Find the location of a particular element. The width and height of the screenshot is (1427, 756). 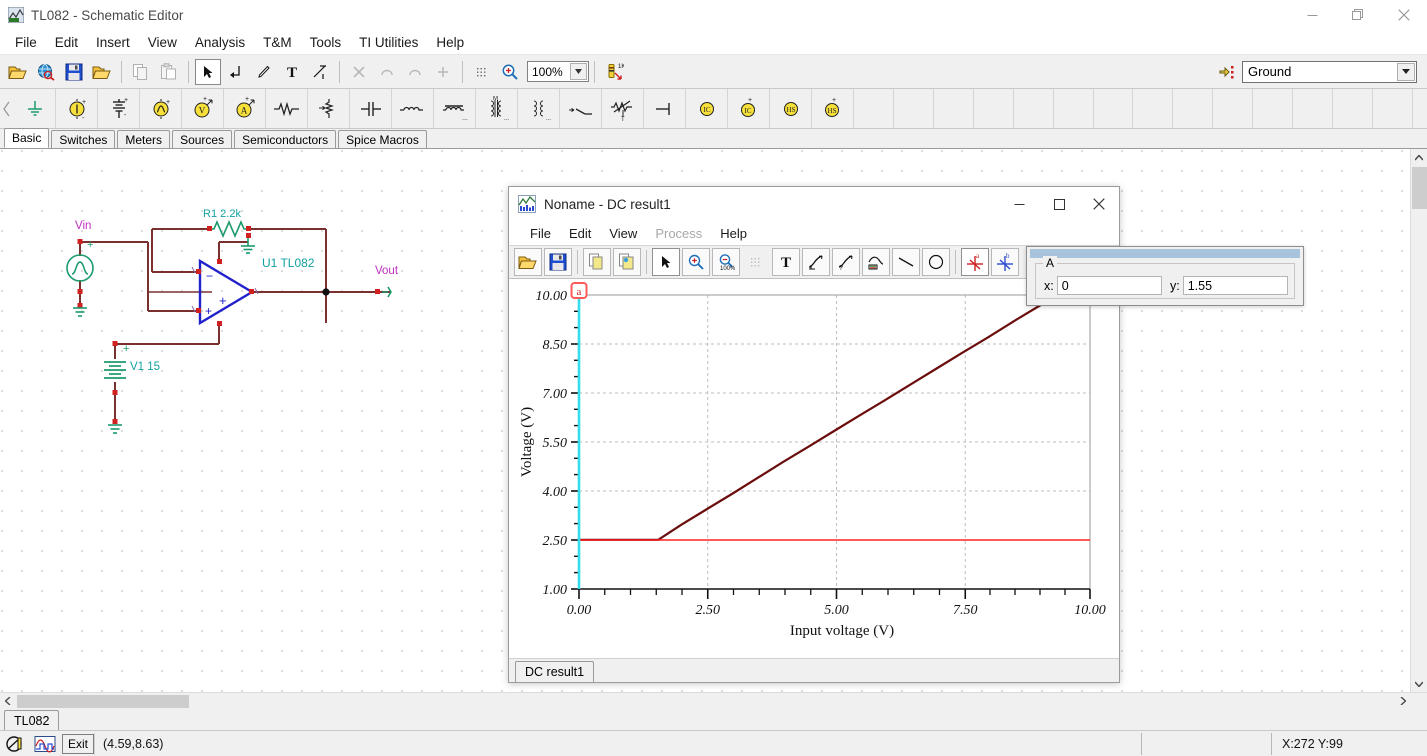

zoom-100-icon: 100% is located at coordinates (726, 262).